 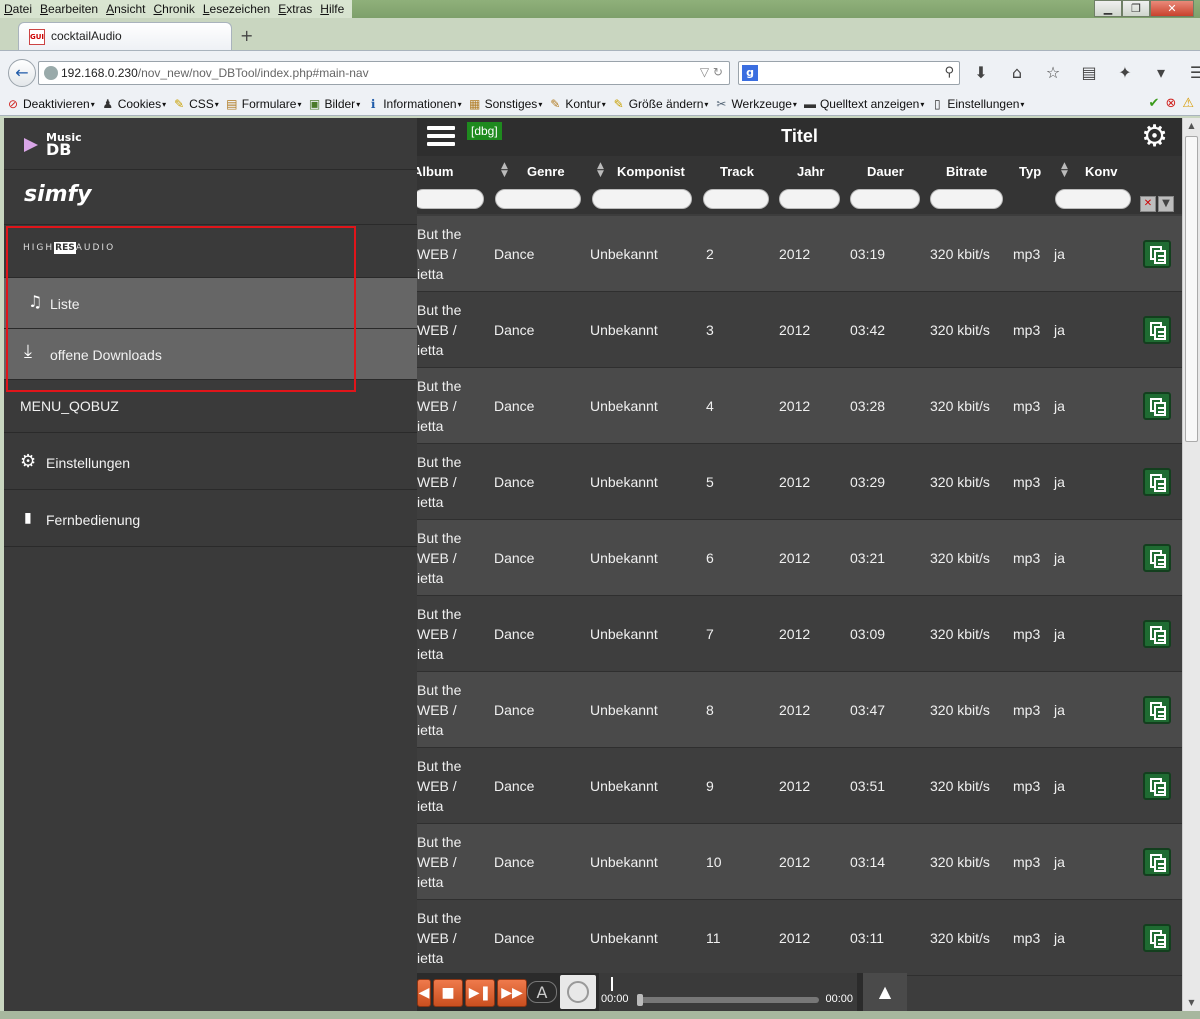 I want to click on toolbar-item-werkzeuge: ✂ Werkzeuge ▾, so click(x=755, y=104).